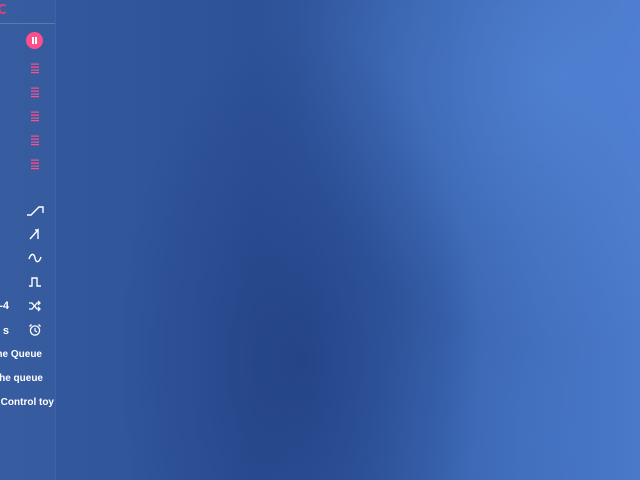 This screenshot has width=640, height=480. I want to click on pattern-sine-button, so click(35, 258).